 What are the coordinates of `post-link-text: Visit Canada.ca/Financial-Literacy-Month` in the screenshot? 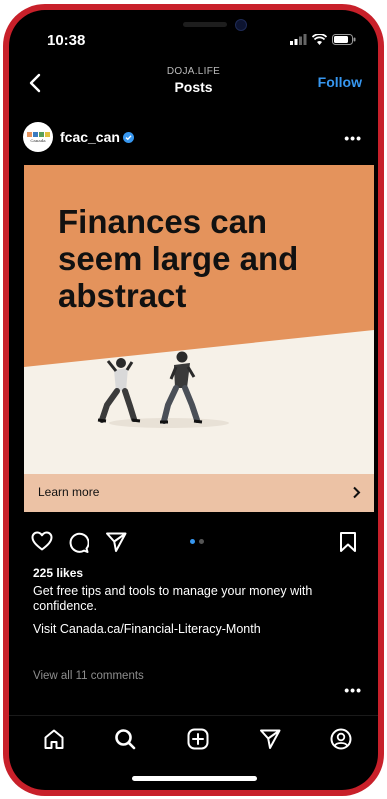 It's located at (147, 629).